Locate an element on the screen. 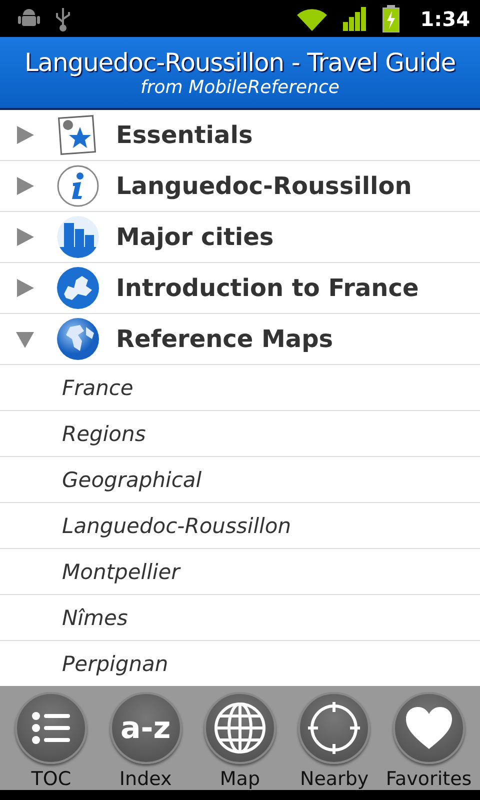 The width and height of the screenshot is (480, 800). buildings-icon is located at coordinates (78, 237).